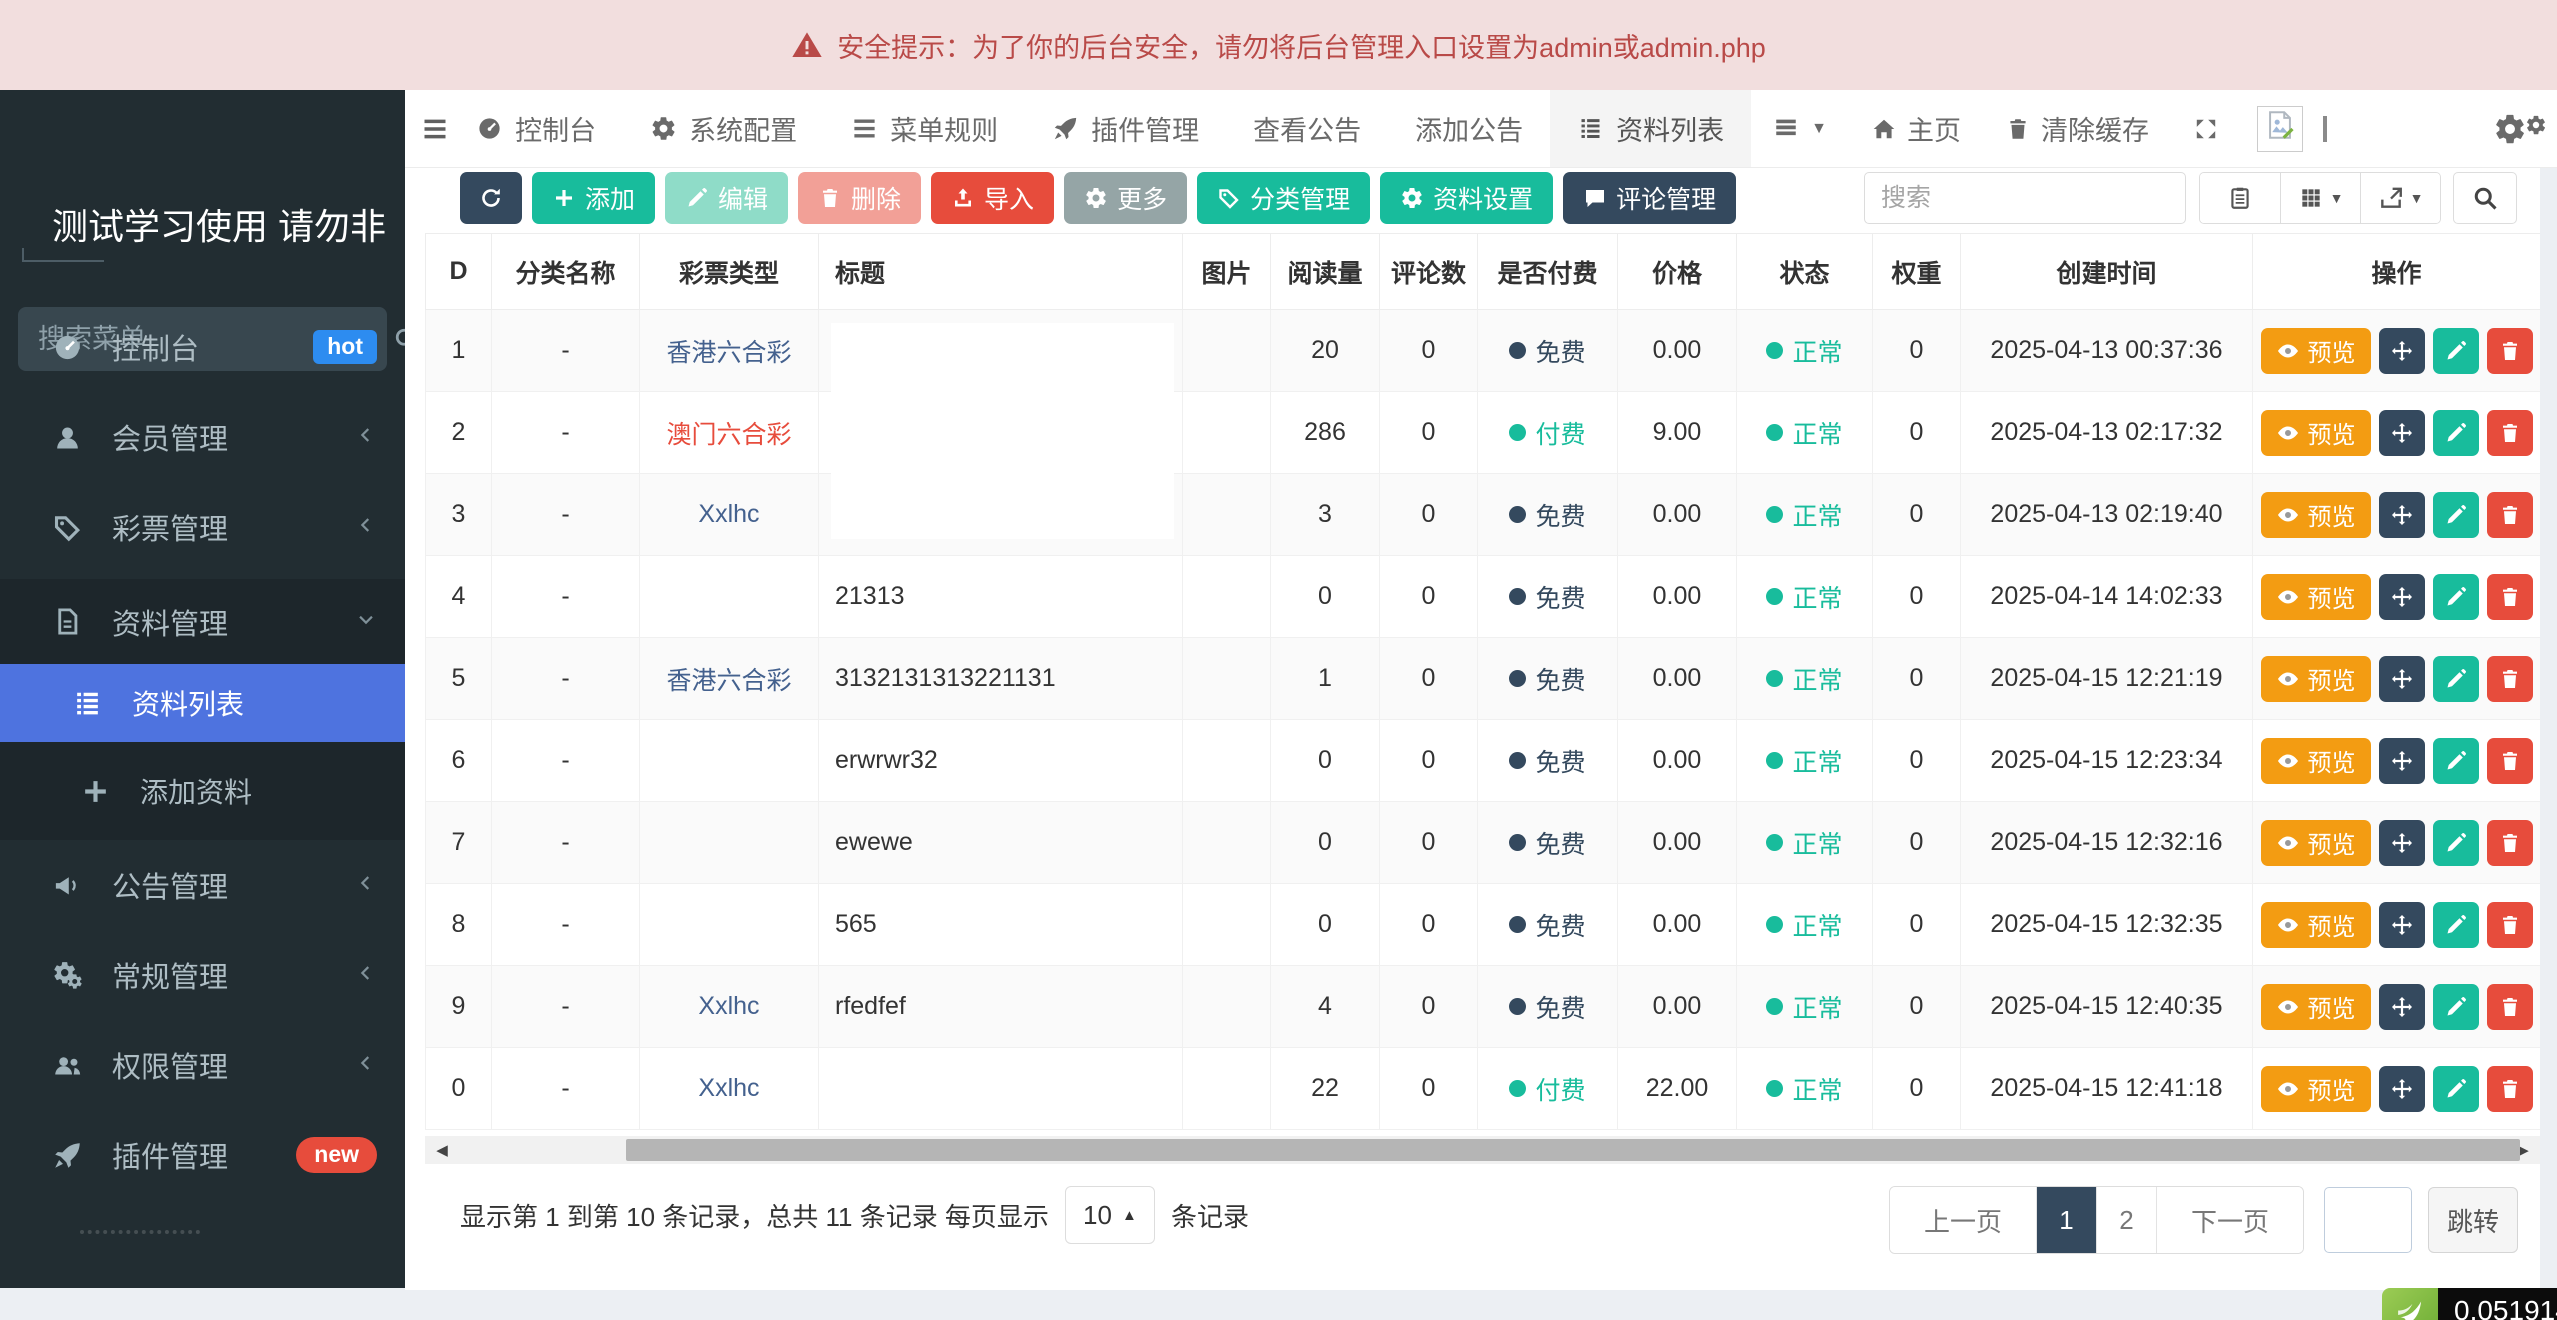  Describe the element at coordinates (202, 791) in the screenshot. I see `sidebar-item-添加资料: 添加资料` at that location.